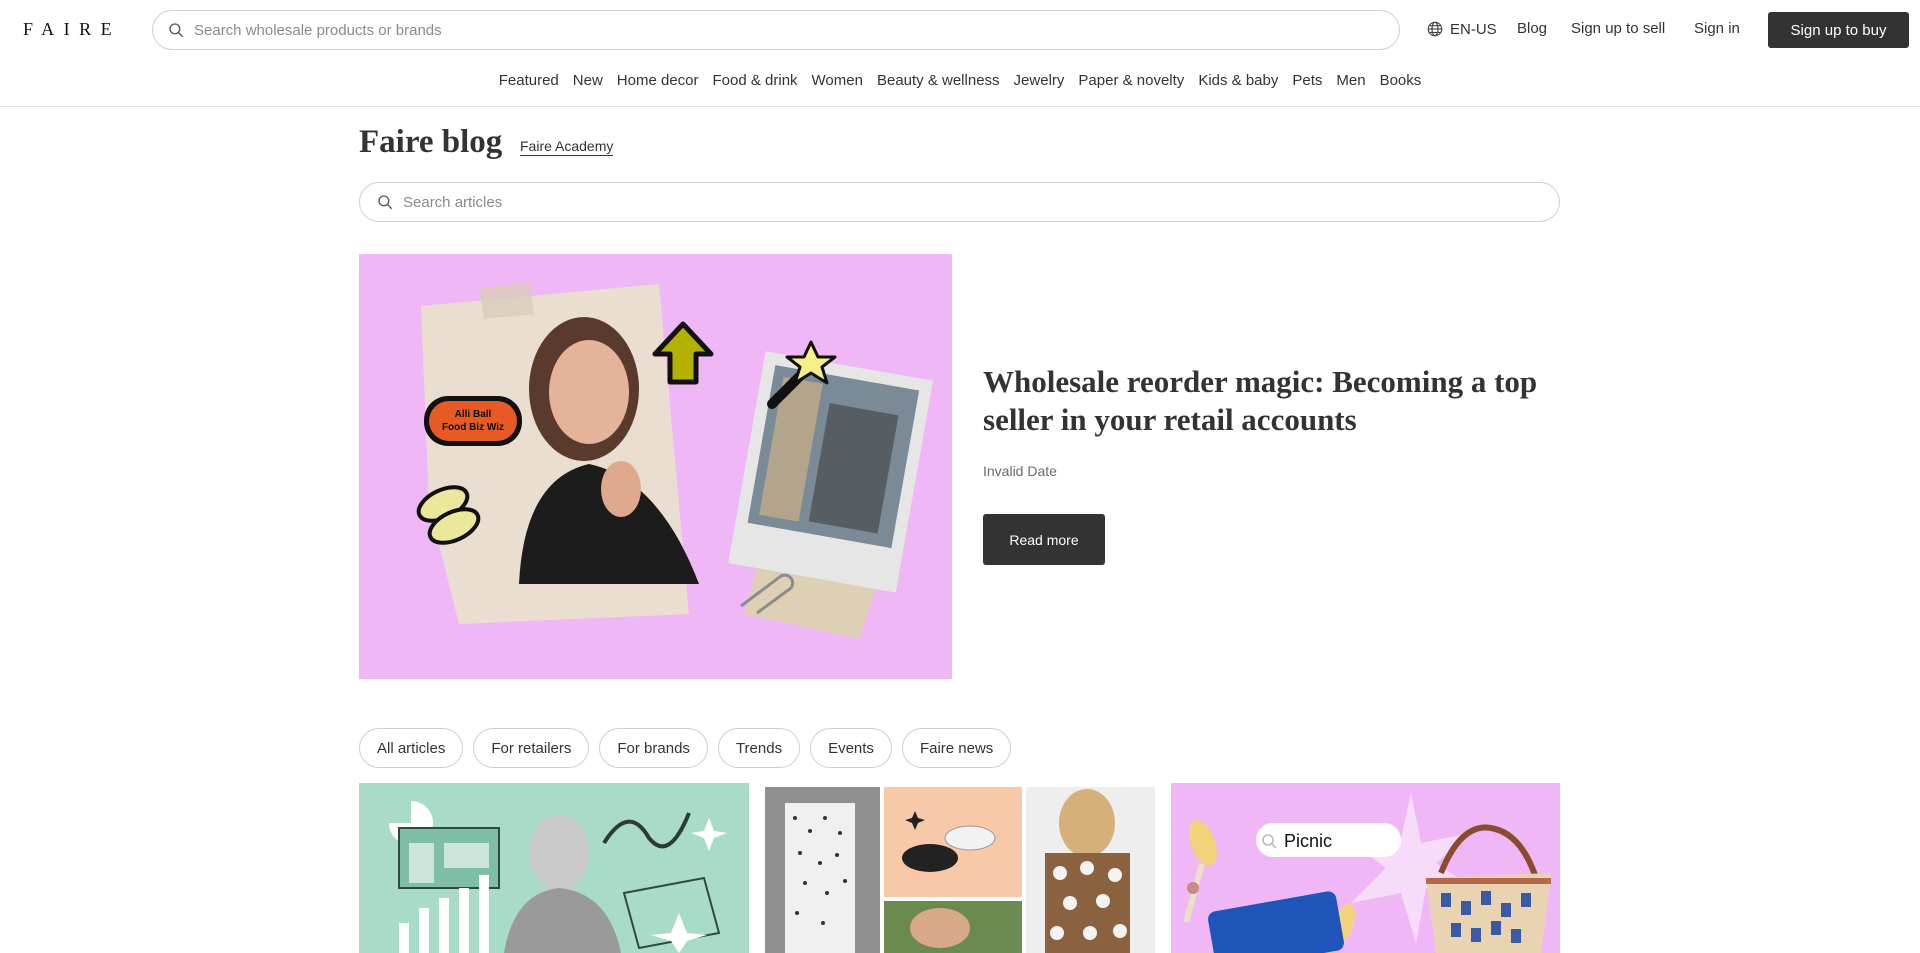  I want to click on category-featured: Featured, so click(529, 84).